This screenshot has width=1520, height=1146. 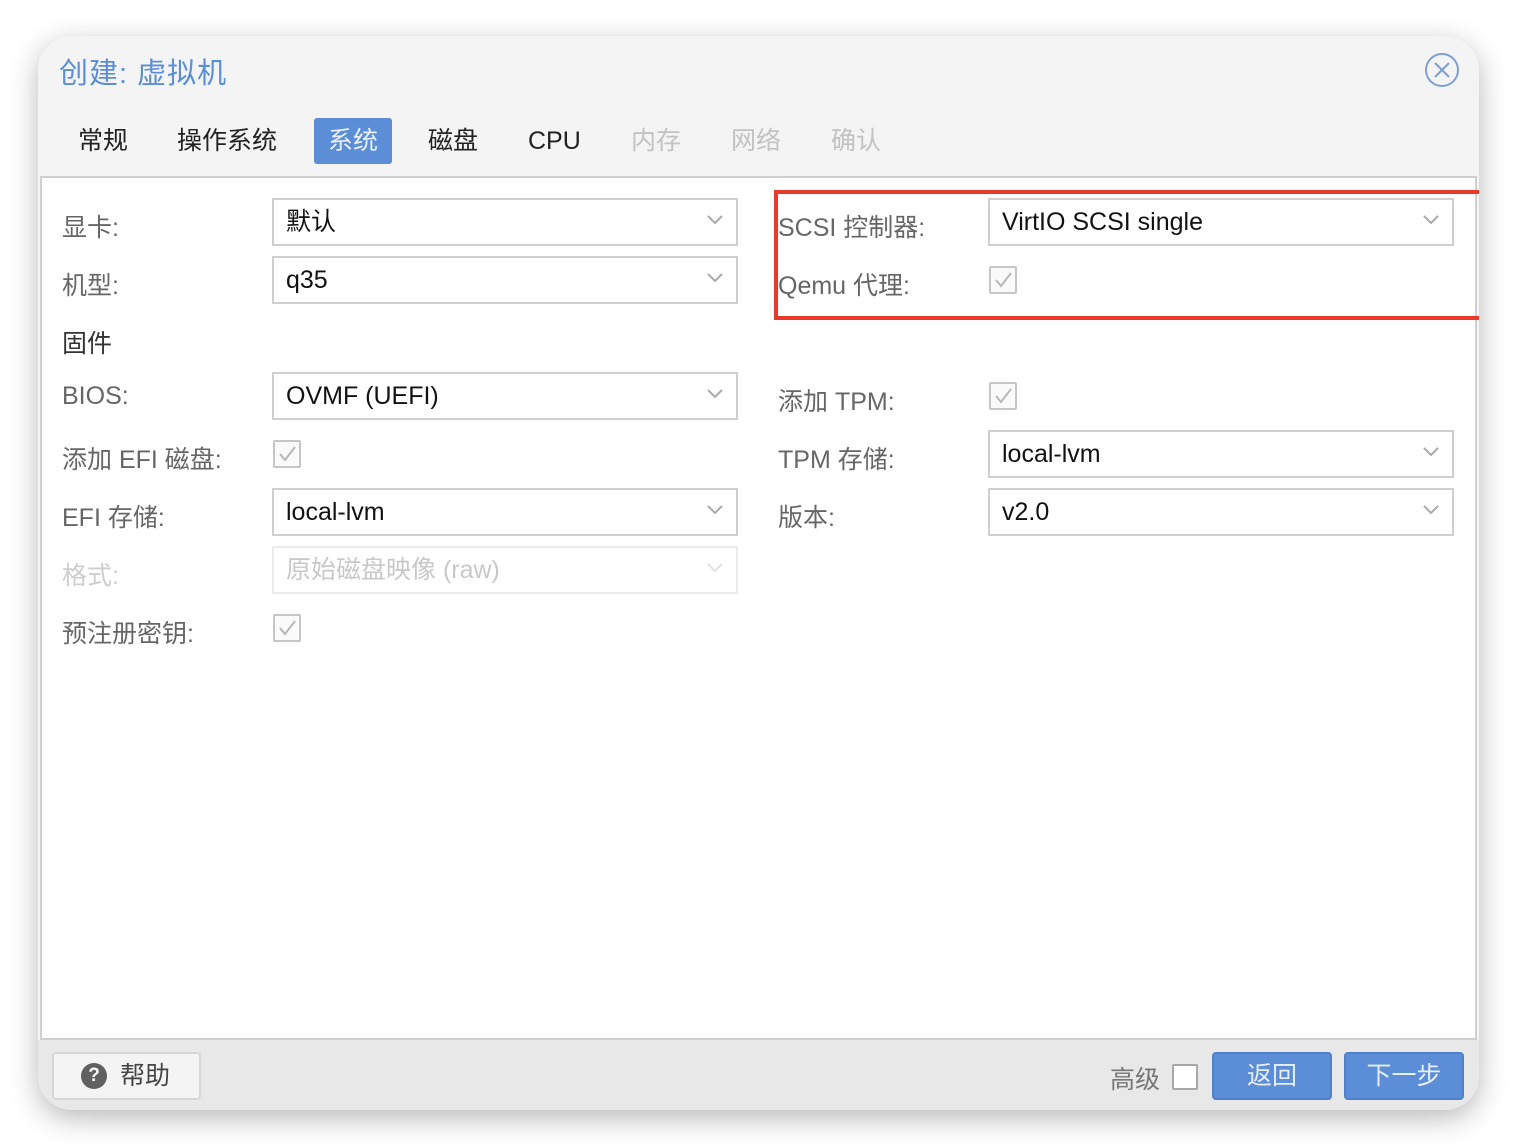 What do you see at coordinates (844, 286) in the screenshot?
I see `qemu-agent-label: Qemu 代理:` at bounding box center [844, 286].